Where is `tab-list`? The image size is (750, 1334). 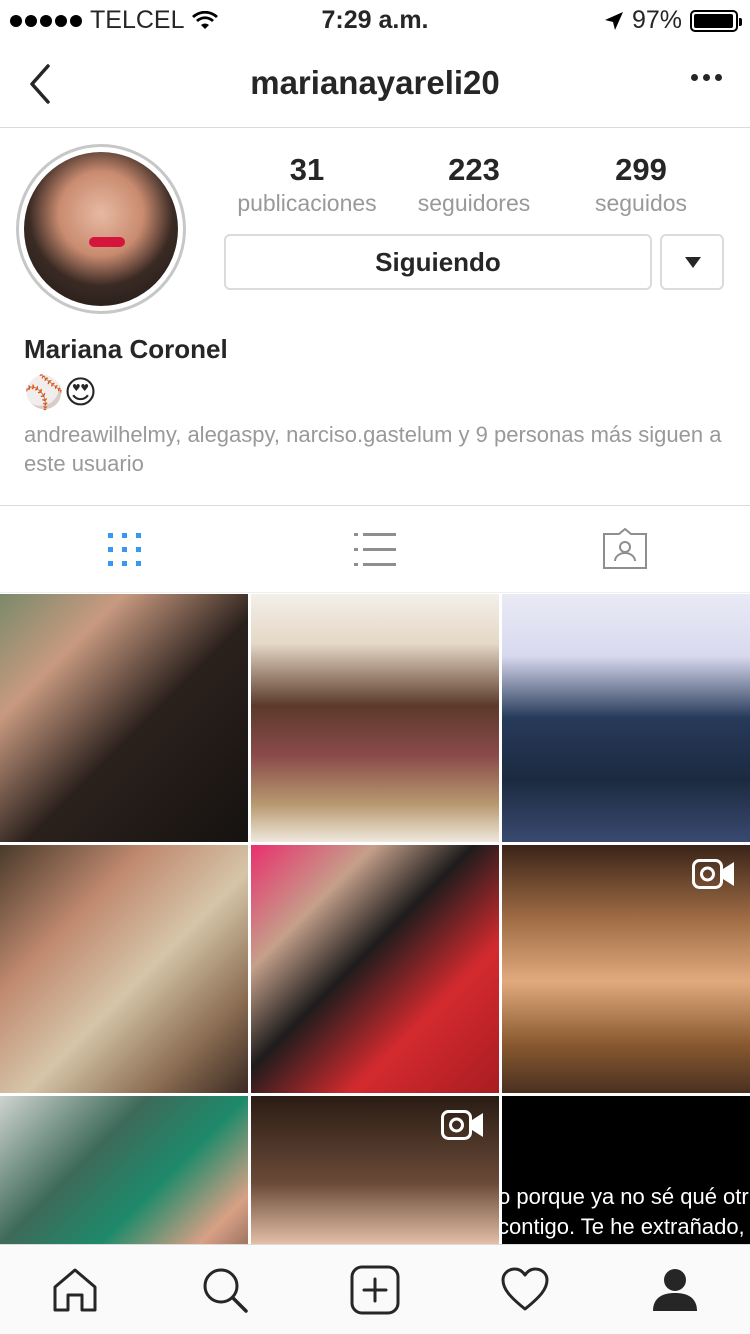
tab-list is located at coordinates (375, 550).